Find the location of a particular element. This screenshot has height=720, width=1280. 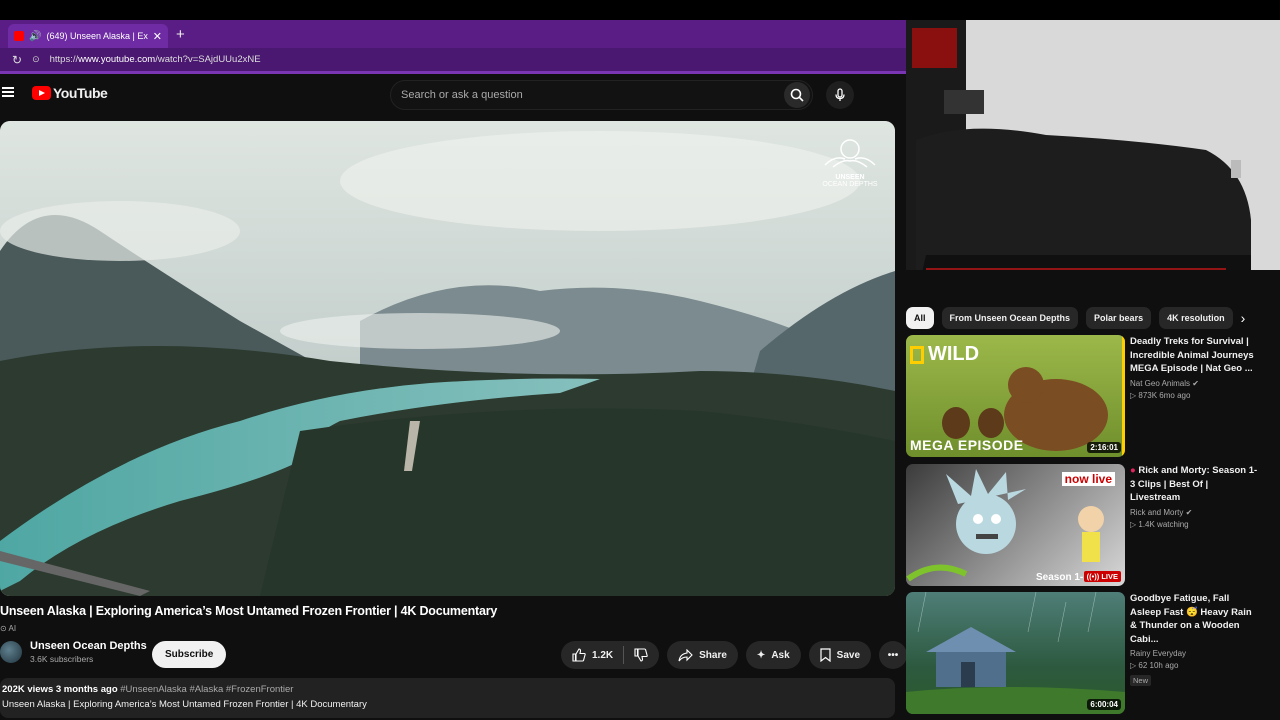

channel-name: Unseen Ocean Depths is located at coordinates (88, 646).